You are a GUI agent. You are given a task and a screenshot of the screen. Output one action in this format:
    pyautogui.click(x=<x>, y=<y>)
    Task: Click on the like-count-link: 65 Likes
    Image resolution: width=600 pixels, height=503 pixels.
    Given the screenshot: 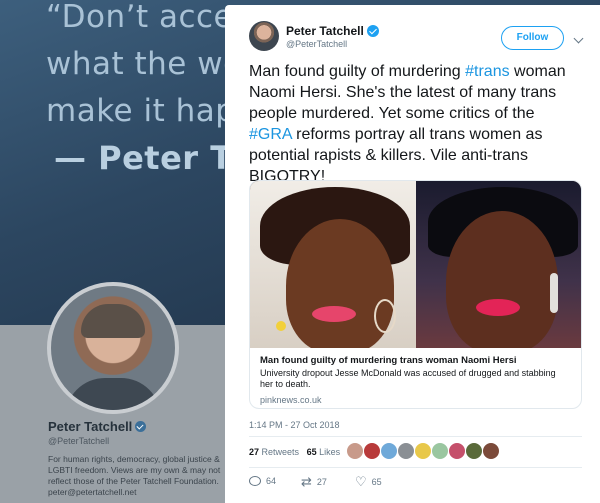 What is the action you would take?
    pyautogui.click(x=324, y=452)
    